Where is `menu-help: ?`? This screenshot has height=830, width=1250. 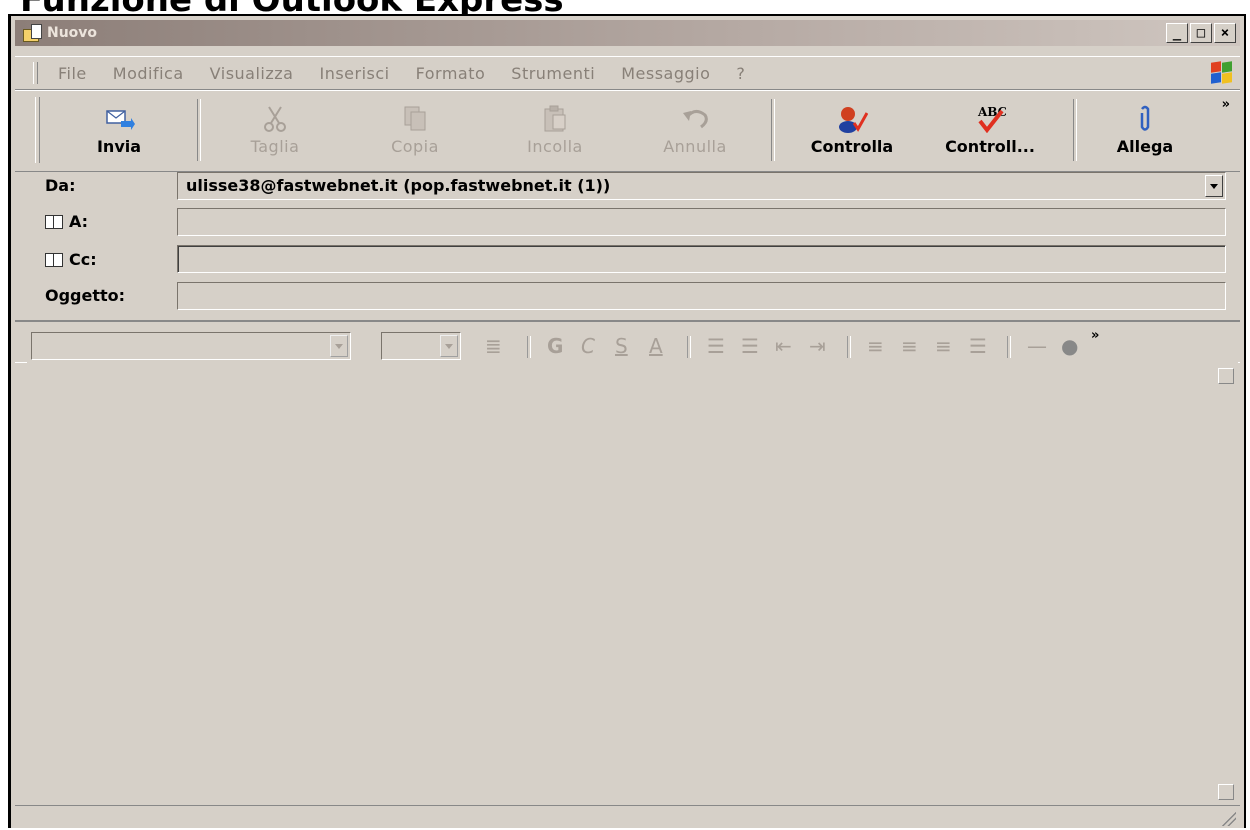 menu-help: ? is located at coordinates (740, 73).